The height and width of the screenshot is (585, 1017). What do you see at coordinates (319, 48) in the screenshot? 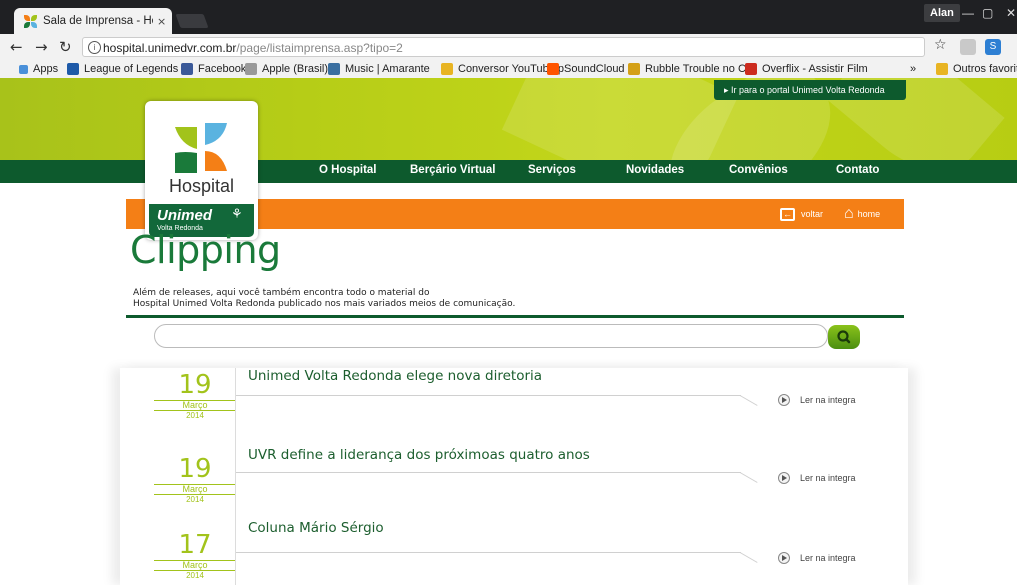
I see `url-path: /page/listaimprensa.asp?tipo=2` at bounding box center [319, 48].